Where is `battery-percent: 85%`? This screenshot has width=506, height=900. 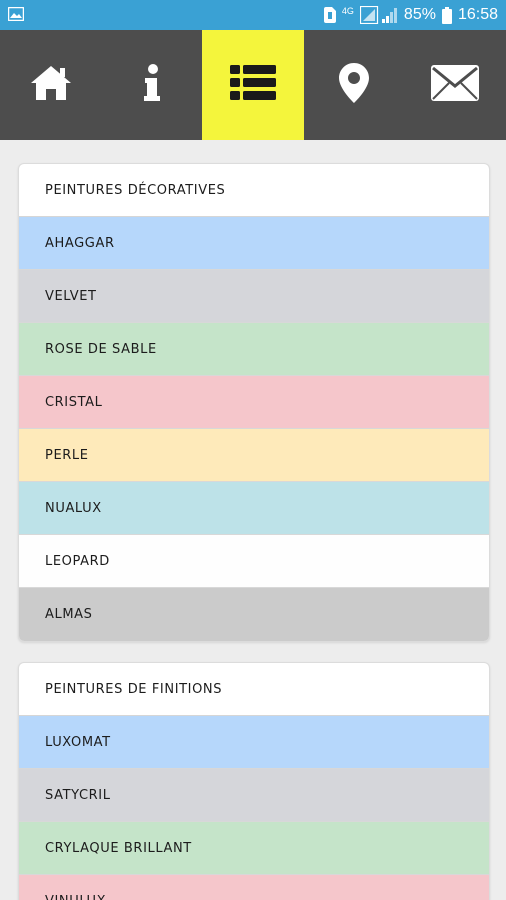 battery-percent: 85% is located at coordinates (419, 14).